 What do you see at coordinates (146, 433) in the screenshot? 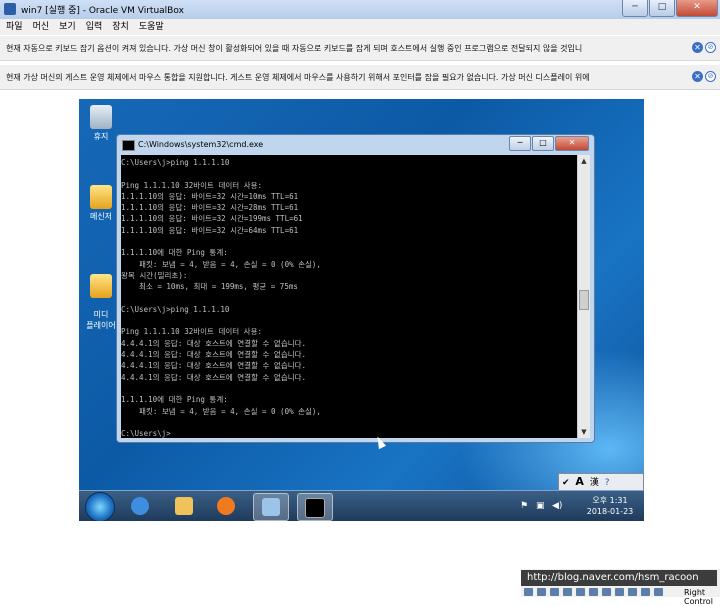
I see `console-line: C:\Users\j>` at bounding box center [146, 433].